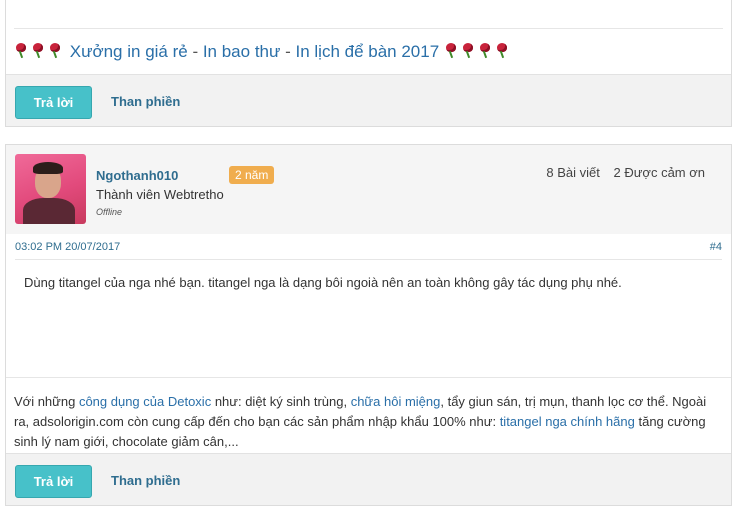 Image resolution: width=750 pixels, height=519 pixels. Describe the element at coordinates (137, 175) in the screenshot. I see `username-link: Ngothanh010` at that location.